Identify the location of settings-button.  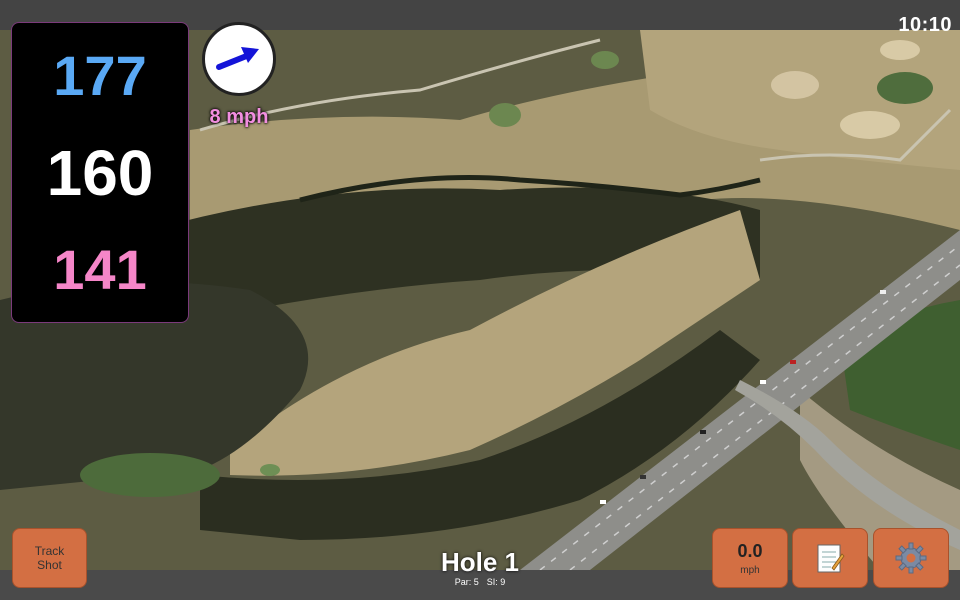
(911, 558).